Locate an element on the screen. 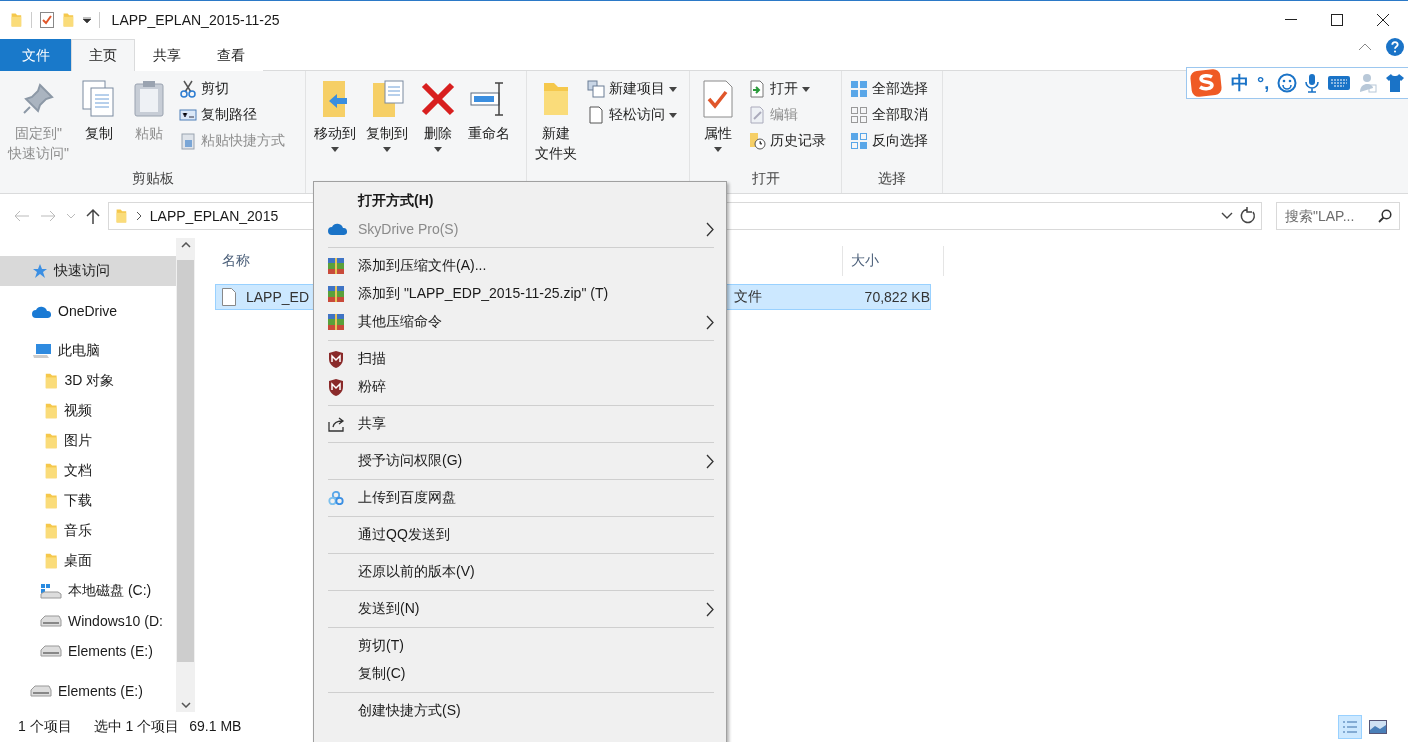  ime-logo-icon is located at coordinates (1206, 83).